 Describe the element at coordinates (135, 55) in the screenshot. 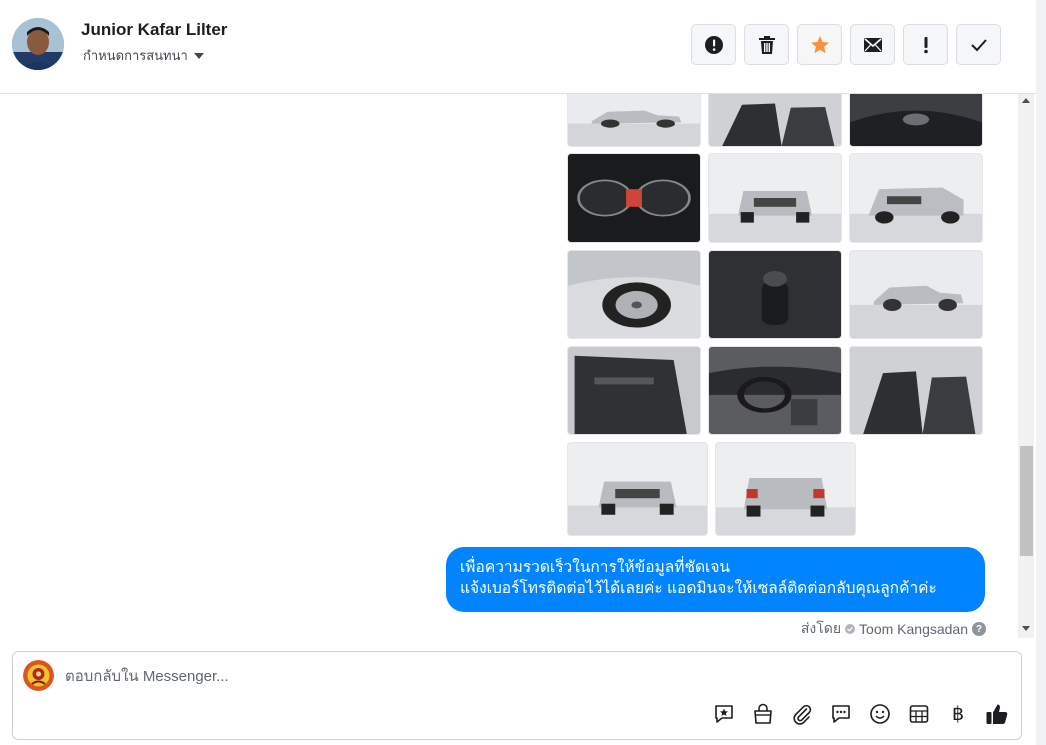

I see `assign-label: กำหนดการสนทนา` at that location.